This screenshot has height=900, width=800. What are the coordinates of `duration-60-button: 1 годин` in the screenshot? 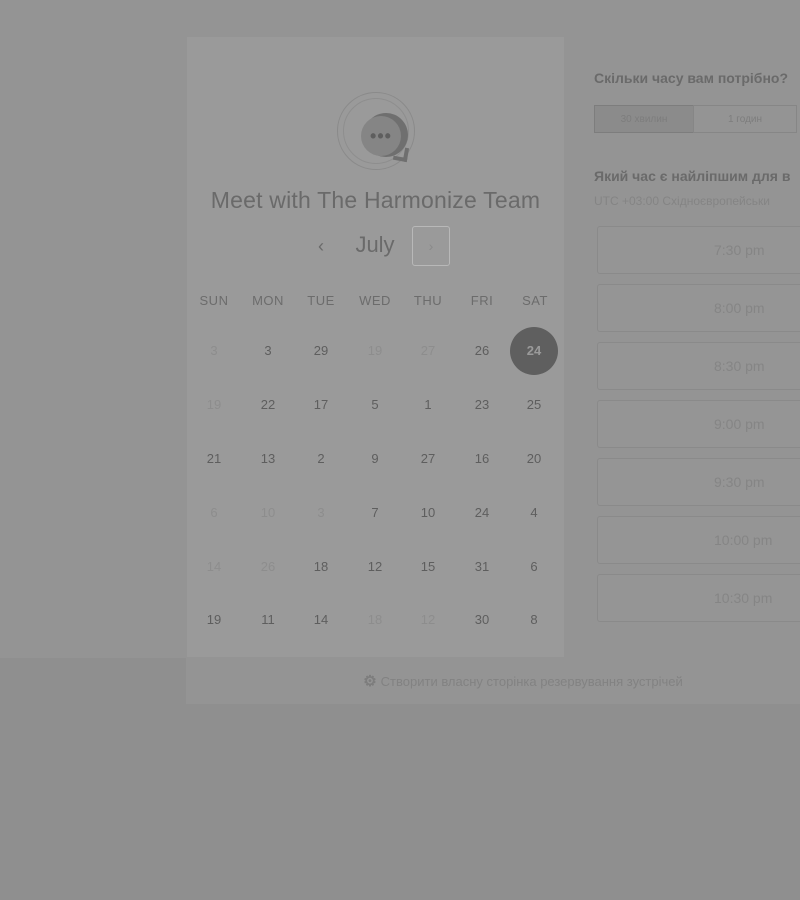 It's located at (745, 119).